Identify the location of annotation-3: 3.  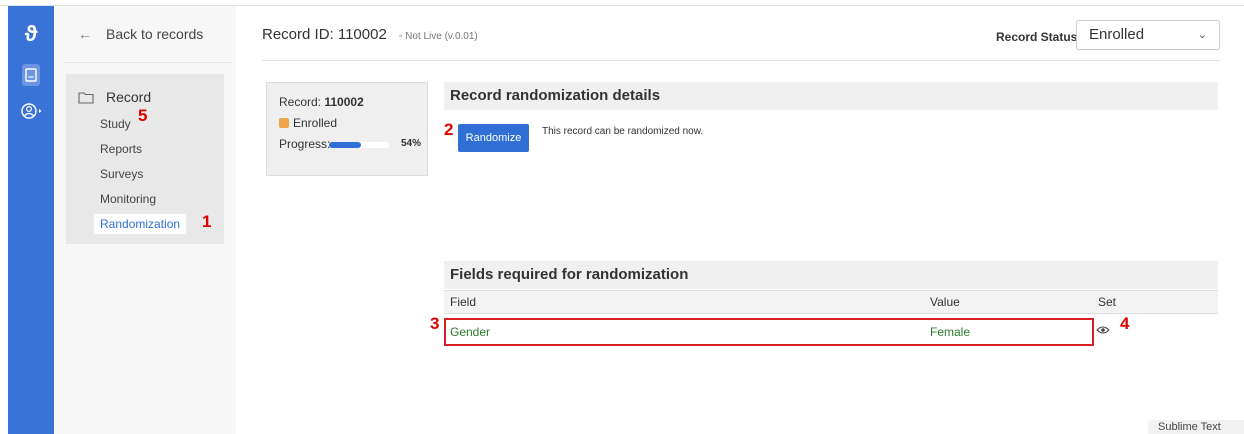
(435, 323).